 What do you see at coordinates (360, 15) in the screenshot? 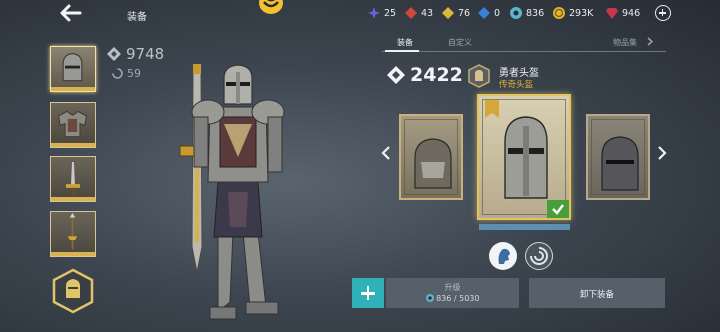
I see `top-bar: 装备 25 43 76 0 836 293K 946` at bounding box center [360, 15].